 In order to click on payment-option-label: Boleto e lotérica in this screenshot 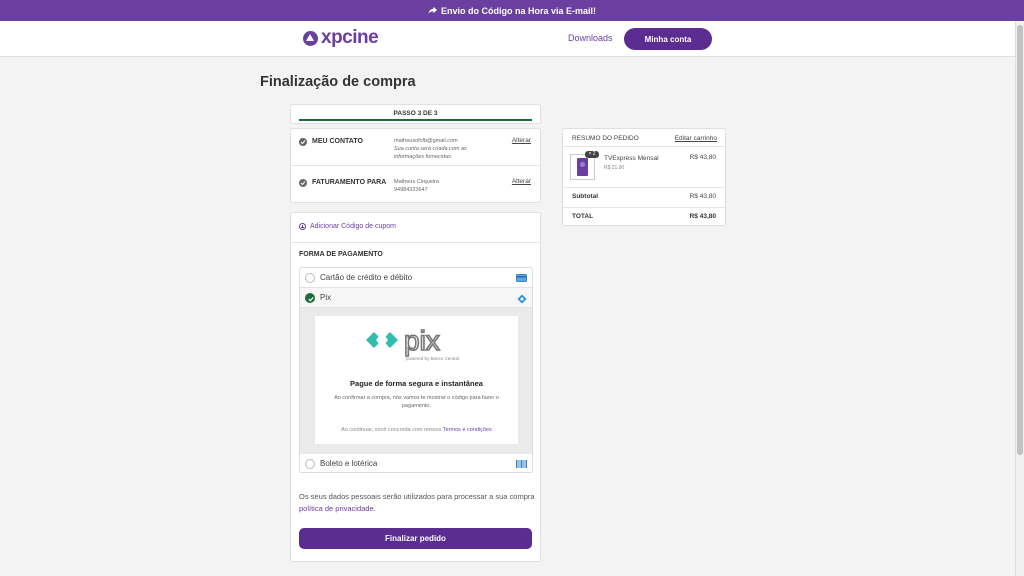, I will do `click(349, 463)`.